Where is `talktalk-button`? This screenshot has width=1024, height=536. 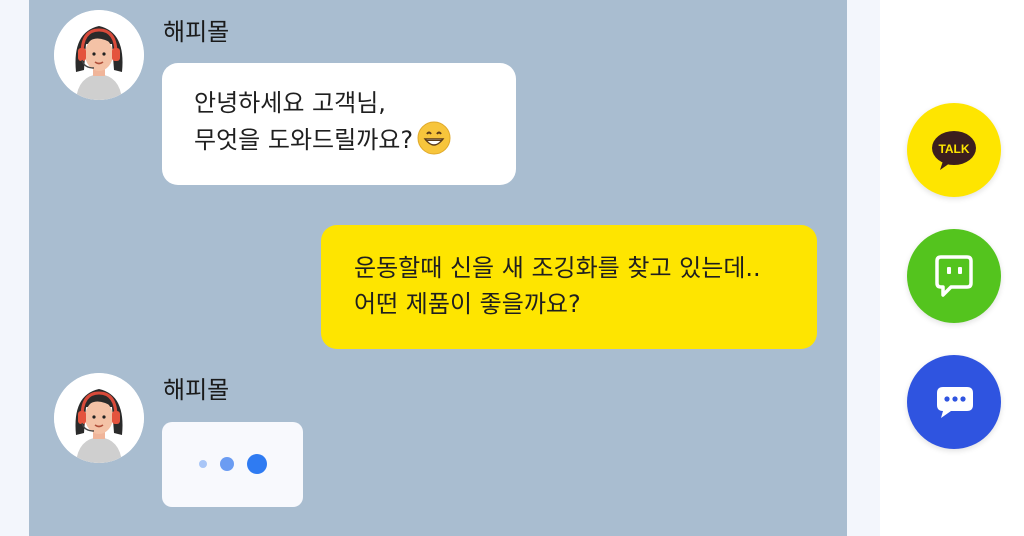
talktalk-button is located at coordinates (954, 276).